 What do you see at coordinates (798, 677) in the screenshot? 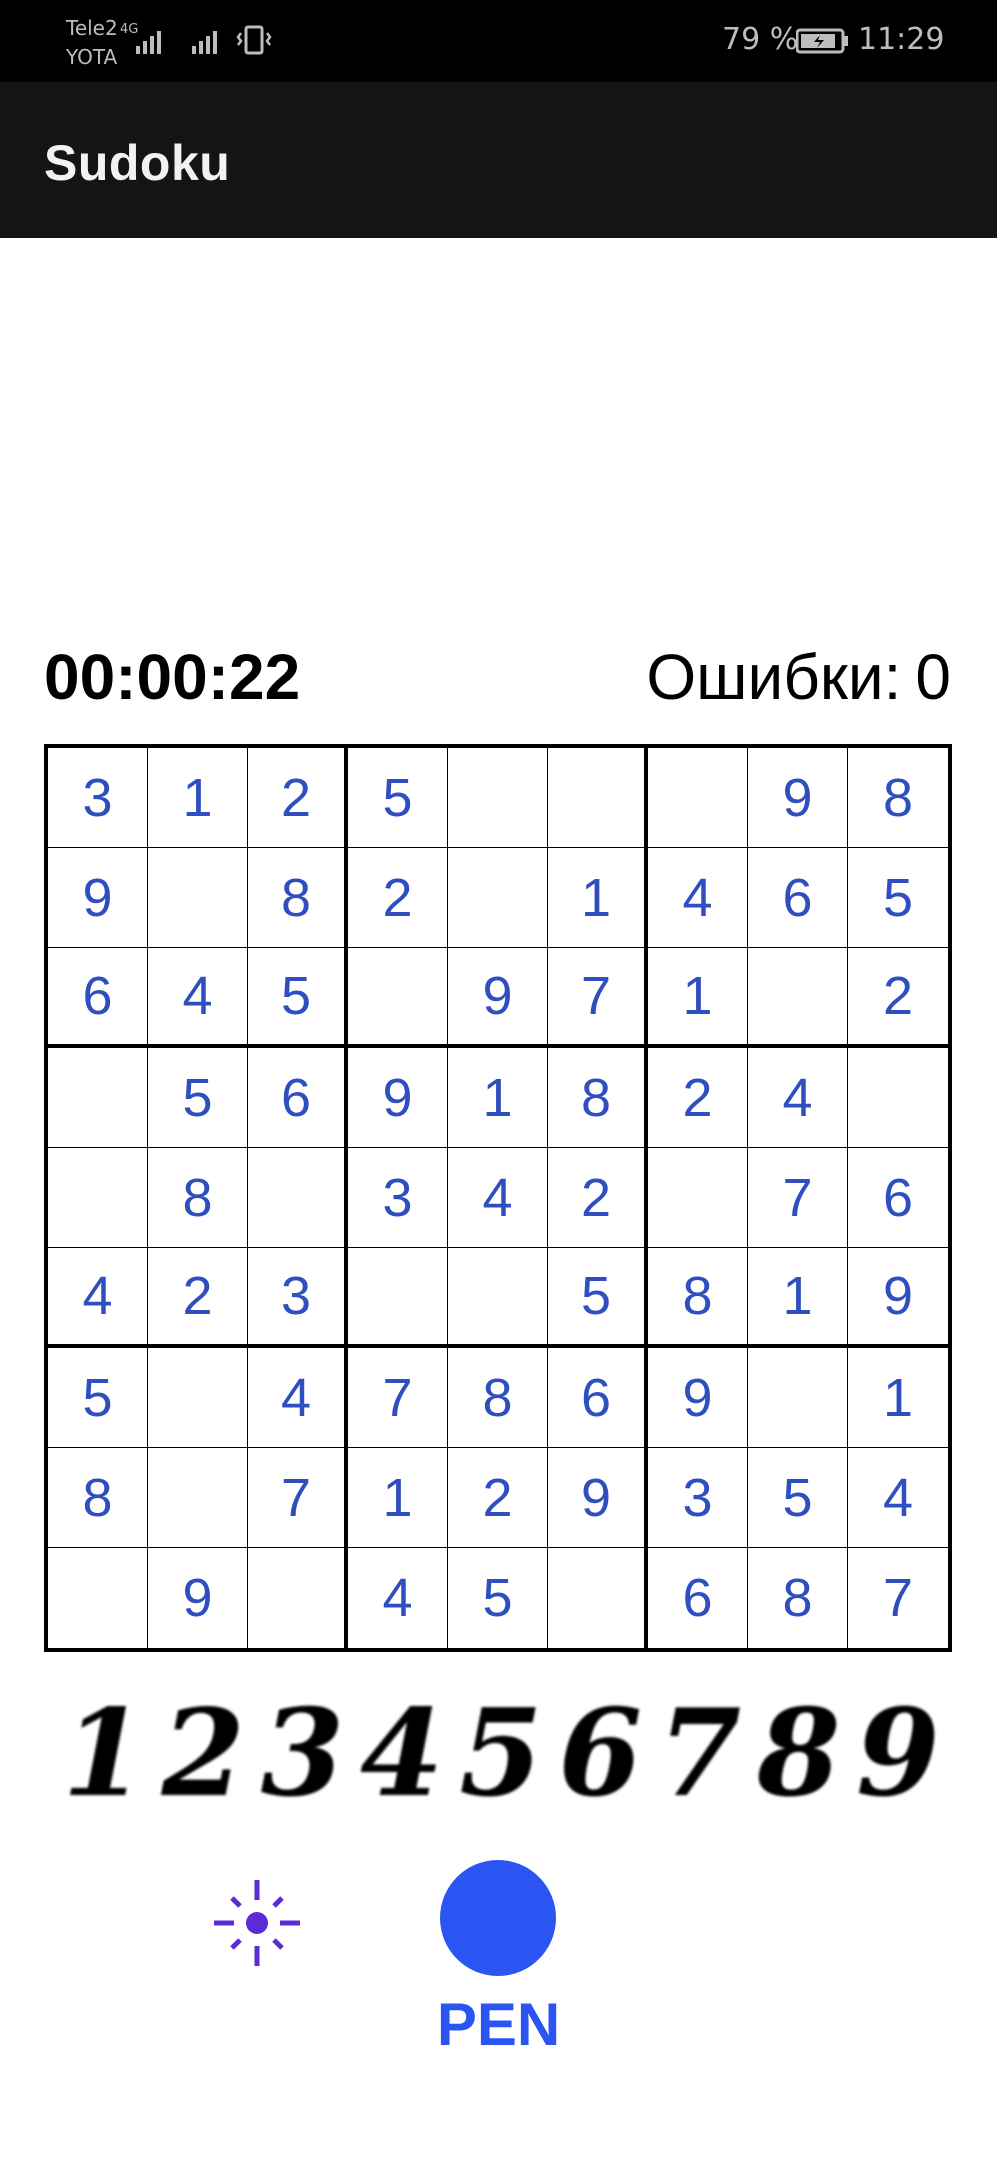
I see `errors-counter: Ошибки: 0` at bounding box center [798, 677].